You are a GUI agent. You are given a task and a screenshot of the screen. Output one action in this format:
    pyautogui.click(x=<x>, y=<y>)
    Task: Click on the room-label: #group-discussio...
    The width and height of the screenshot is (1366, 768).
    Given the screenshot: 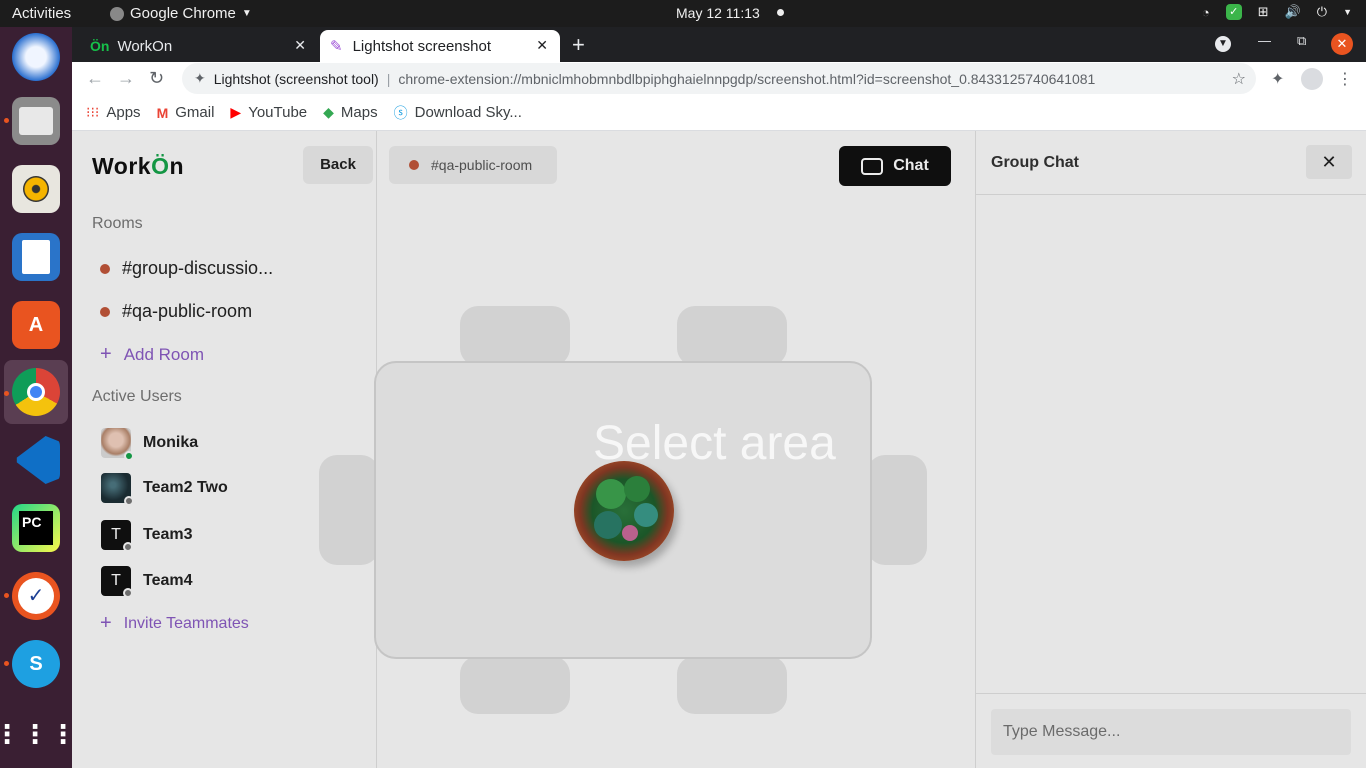 What is the action you would take?
    pyautogui.click(x=198, y=268)
    